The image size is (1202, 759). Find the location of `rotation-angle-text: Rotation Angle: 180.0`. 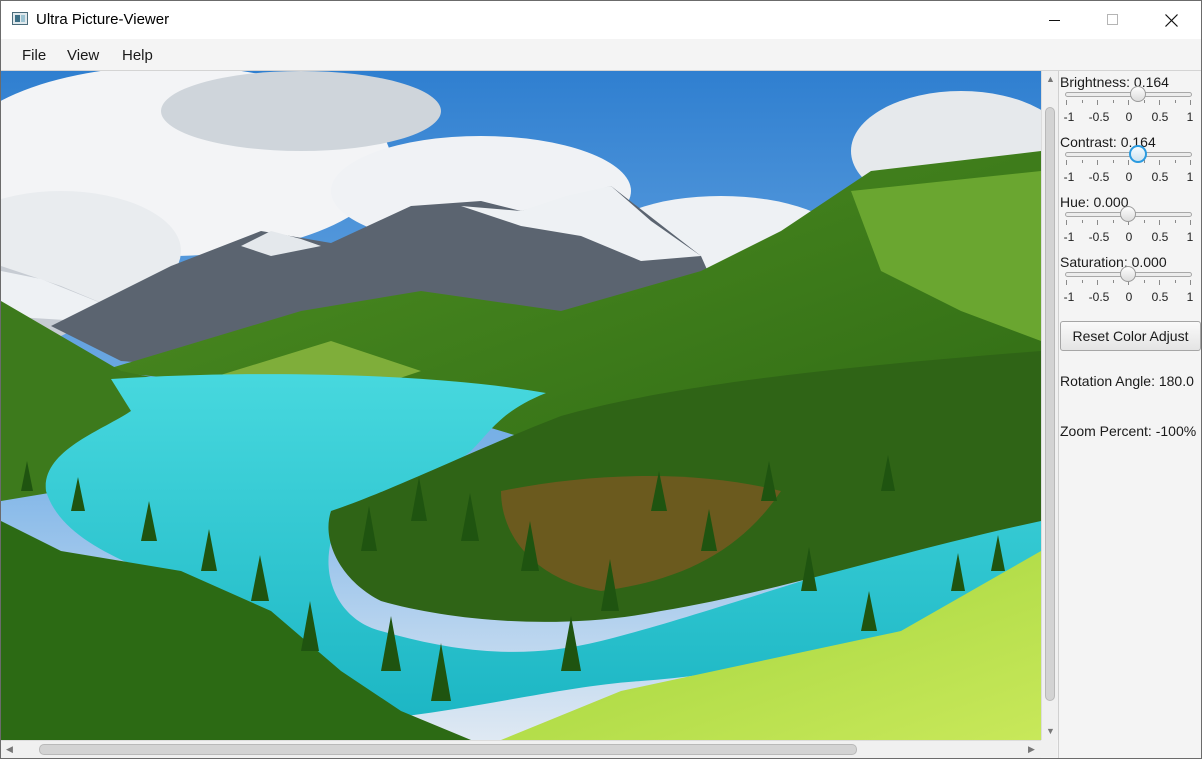

rotation-angle-text: Rotation Angle: 180.0 is located at coordinates (1127, 381).